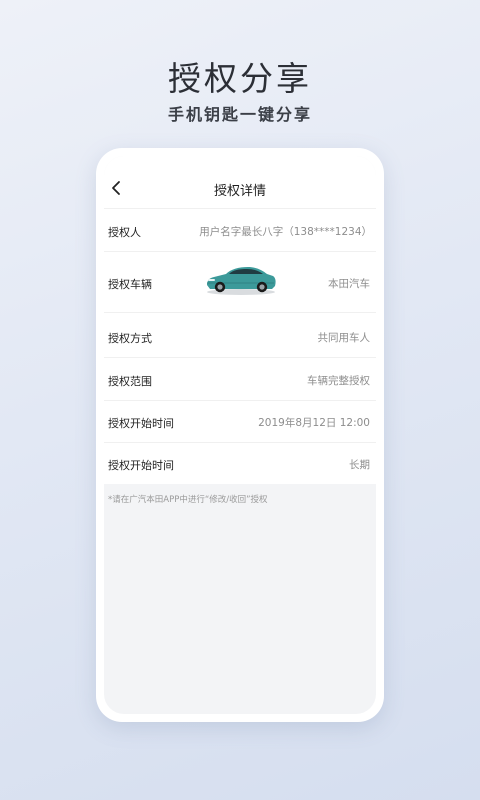 This screenshot has width=480, height=800. Describe the element at coordinates (240, 379) in the screenshot. I see `row-scope: 授权范围 车辆完整授权` at that location.